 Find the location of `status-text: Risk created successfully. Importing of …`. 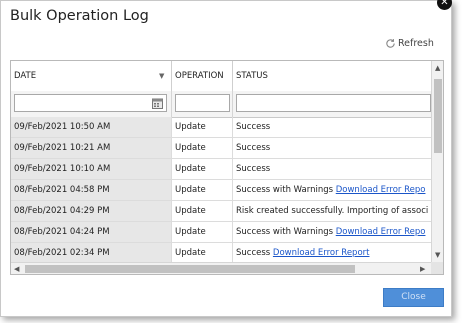

status-text: Risk created successfully. Importing of … is located at coordinates (332, 211).